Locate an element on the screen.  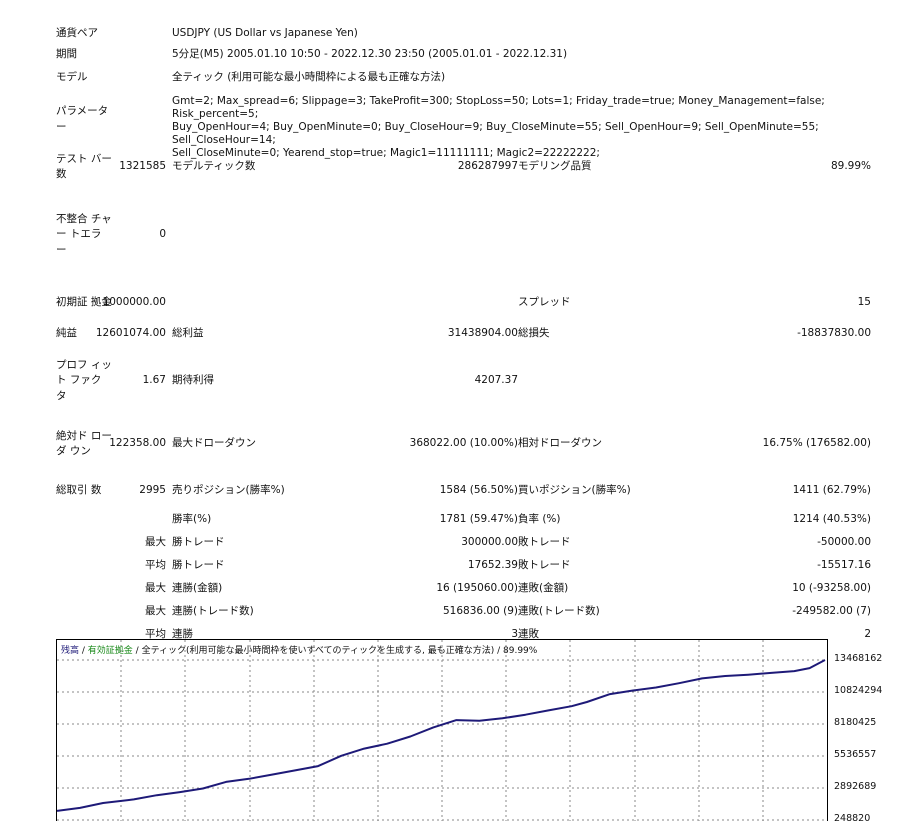
stat-label: 総損失 is located at coordinates (534, 333).